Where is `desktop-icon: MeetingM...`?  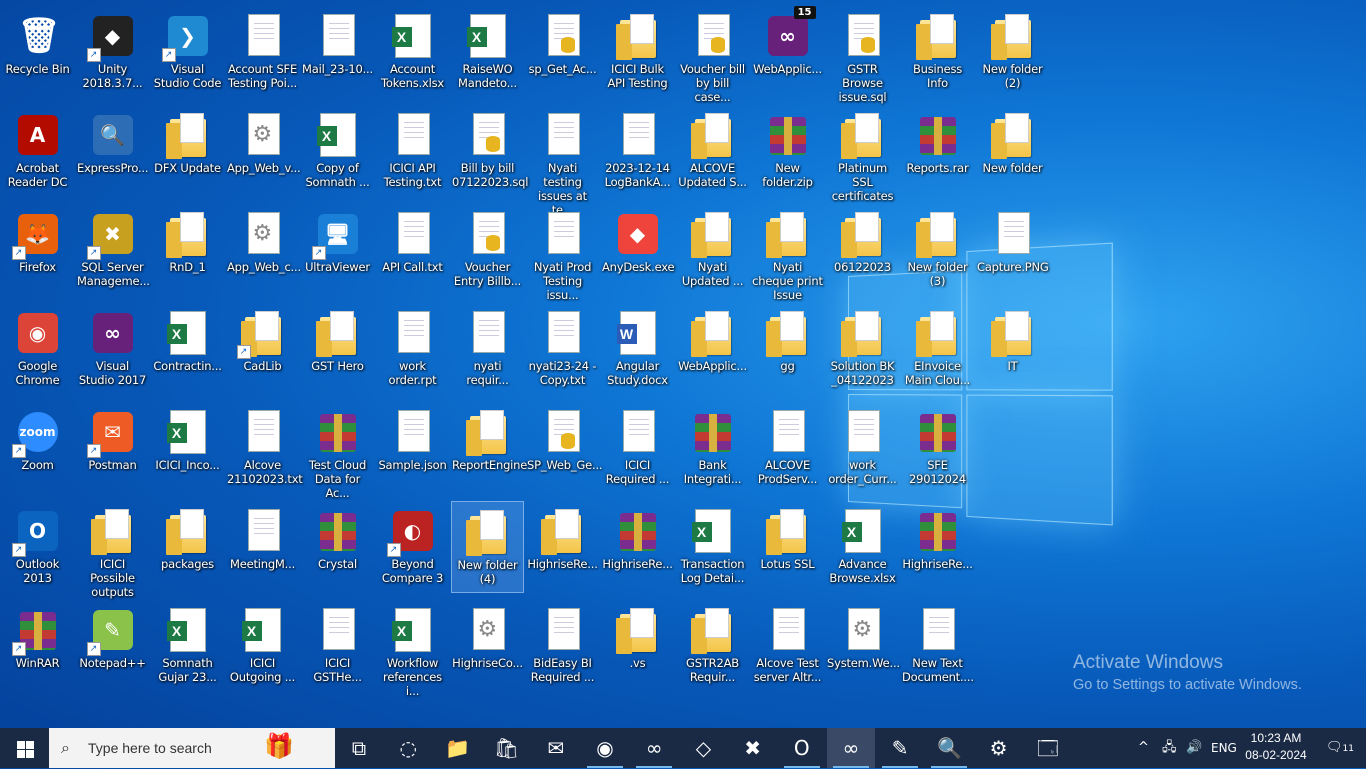 desktop-icon: MeetingM... is located at coordinates (262, 547).